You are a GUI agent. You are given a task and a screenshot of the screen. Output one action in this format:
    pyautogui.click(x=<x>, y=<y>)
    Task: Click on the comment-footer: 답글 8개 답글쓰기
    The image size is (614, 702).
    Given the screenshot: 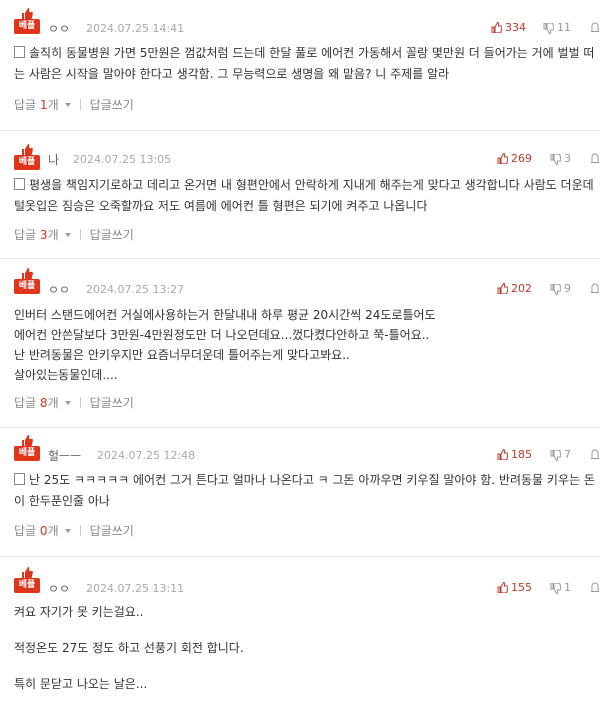 What is the action you would take?
    pyautogui.click(x=74, y=402)
    